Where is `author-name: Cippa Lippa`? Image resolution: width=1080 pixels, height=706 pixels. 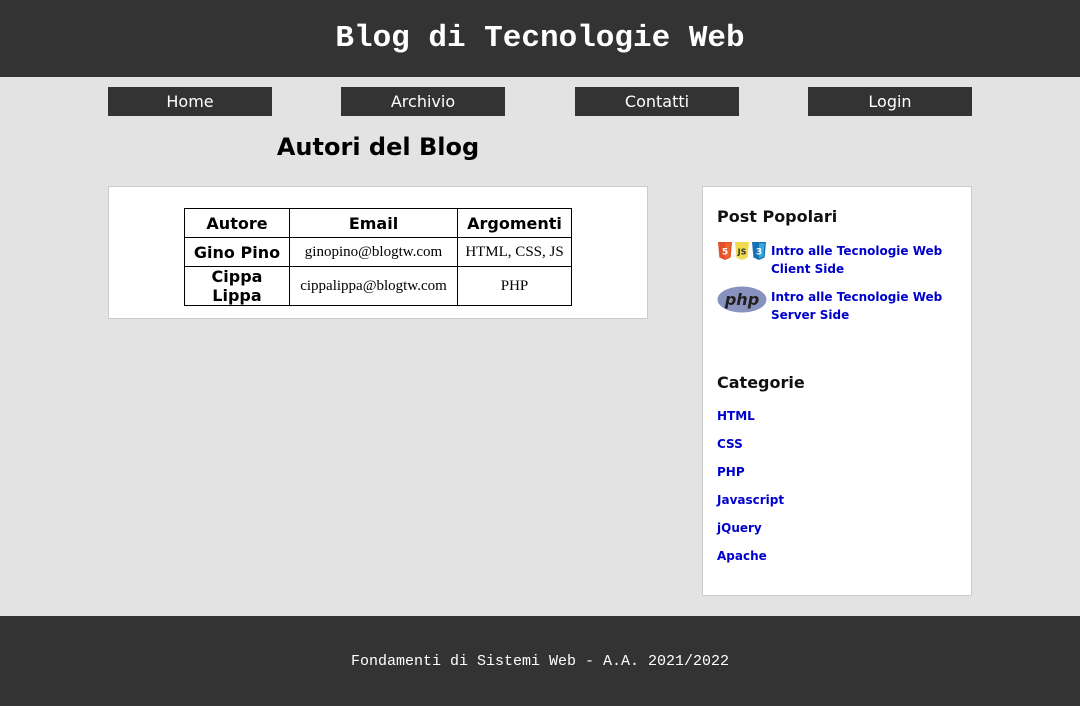
author-name: Cippa Lippa is located at coordinates (237, 286).